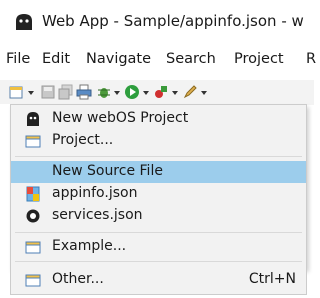  Describe the element at coordinates (272, 279) in the screenshot. I see `shortcut-label: Ctrl+N` at that location.